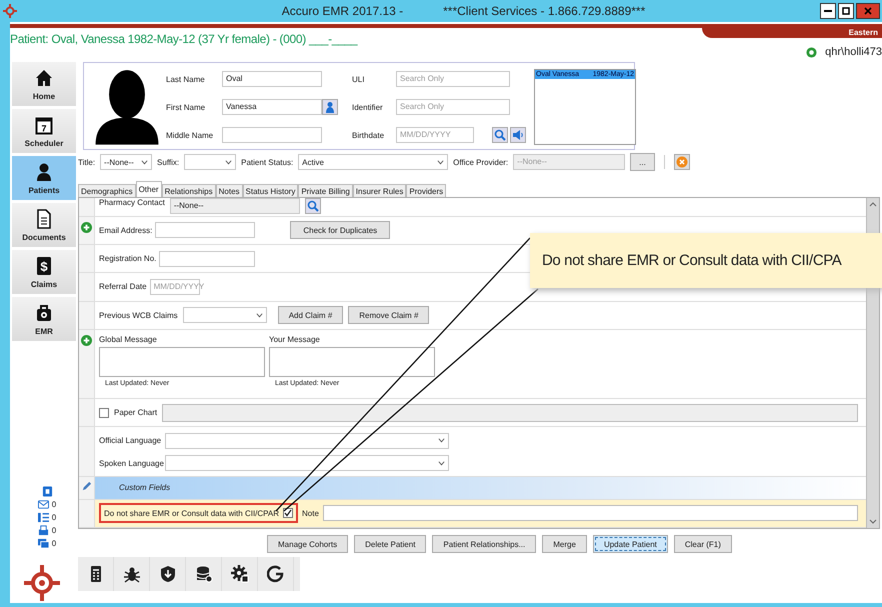 The width and height of the screenshot is (882, 607). Describe the element at coordinates (682, 162) in the screenshot. I see `clear-button` at that location.